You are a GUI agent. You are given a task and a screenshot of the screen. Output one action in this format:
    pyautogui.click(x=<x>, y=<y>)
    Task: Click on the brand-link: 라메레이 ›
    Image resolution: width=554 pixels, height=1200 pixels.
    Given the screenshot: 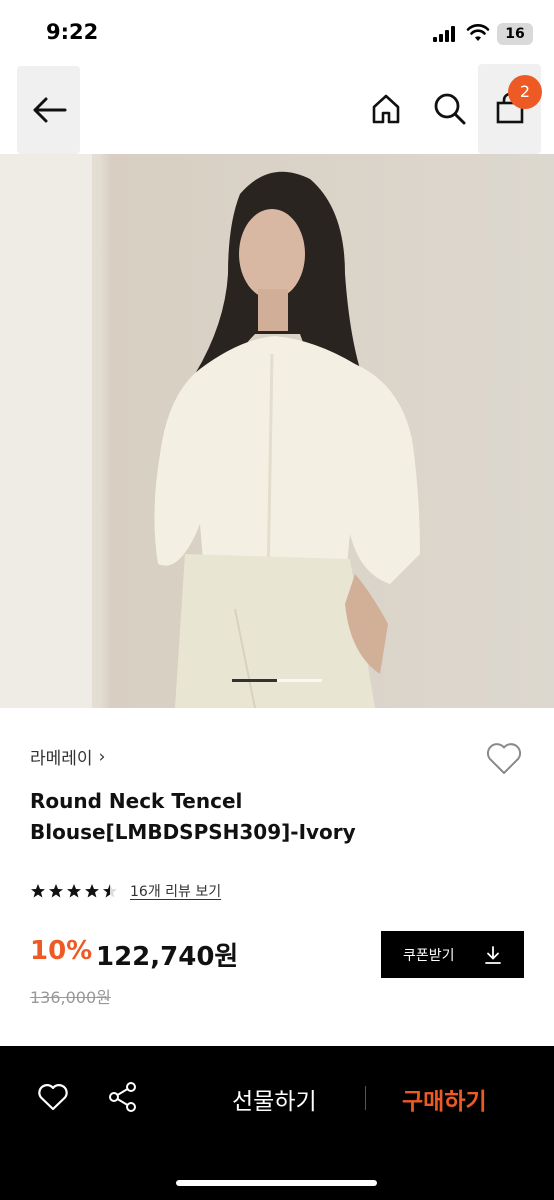 What is the action you would take?
    pyautogui.click(x=68, y=757)
    